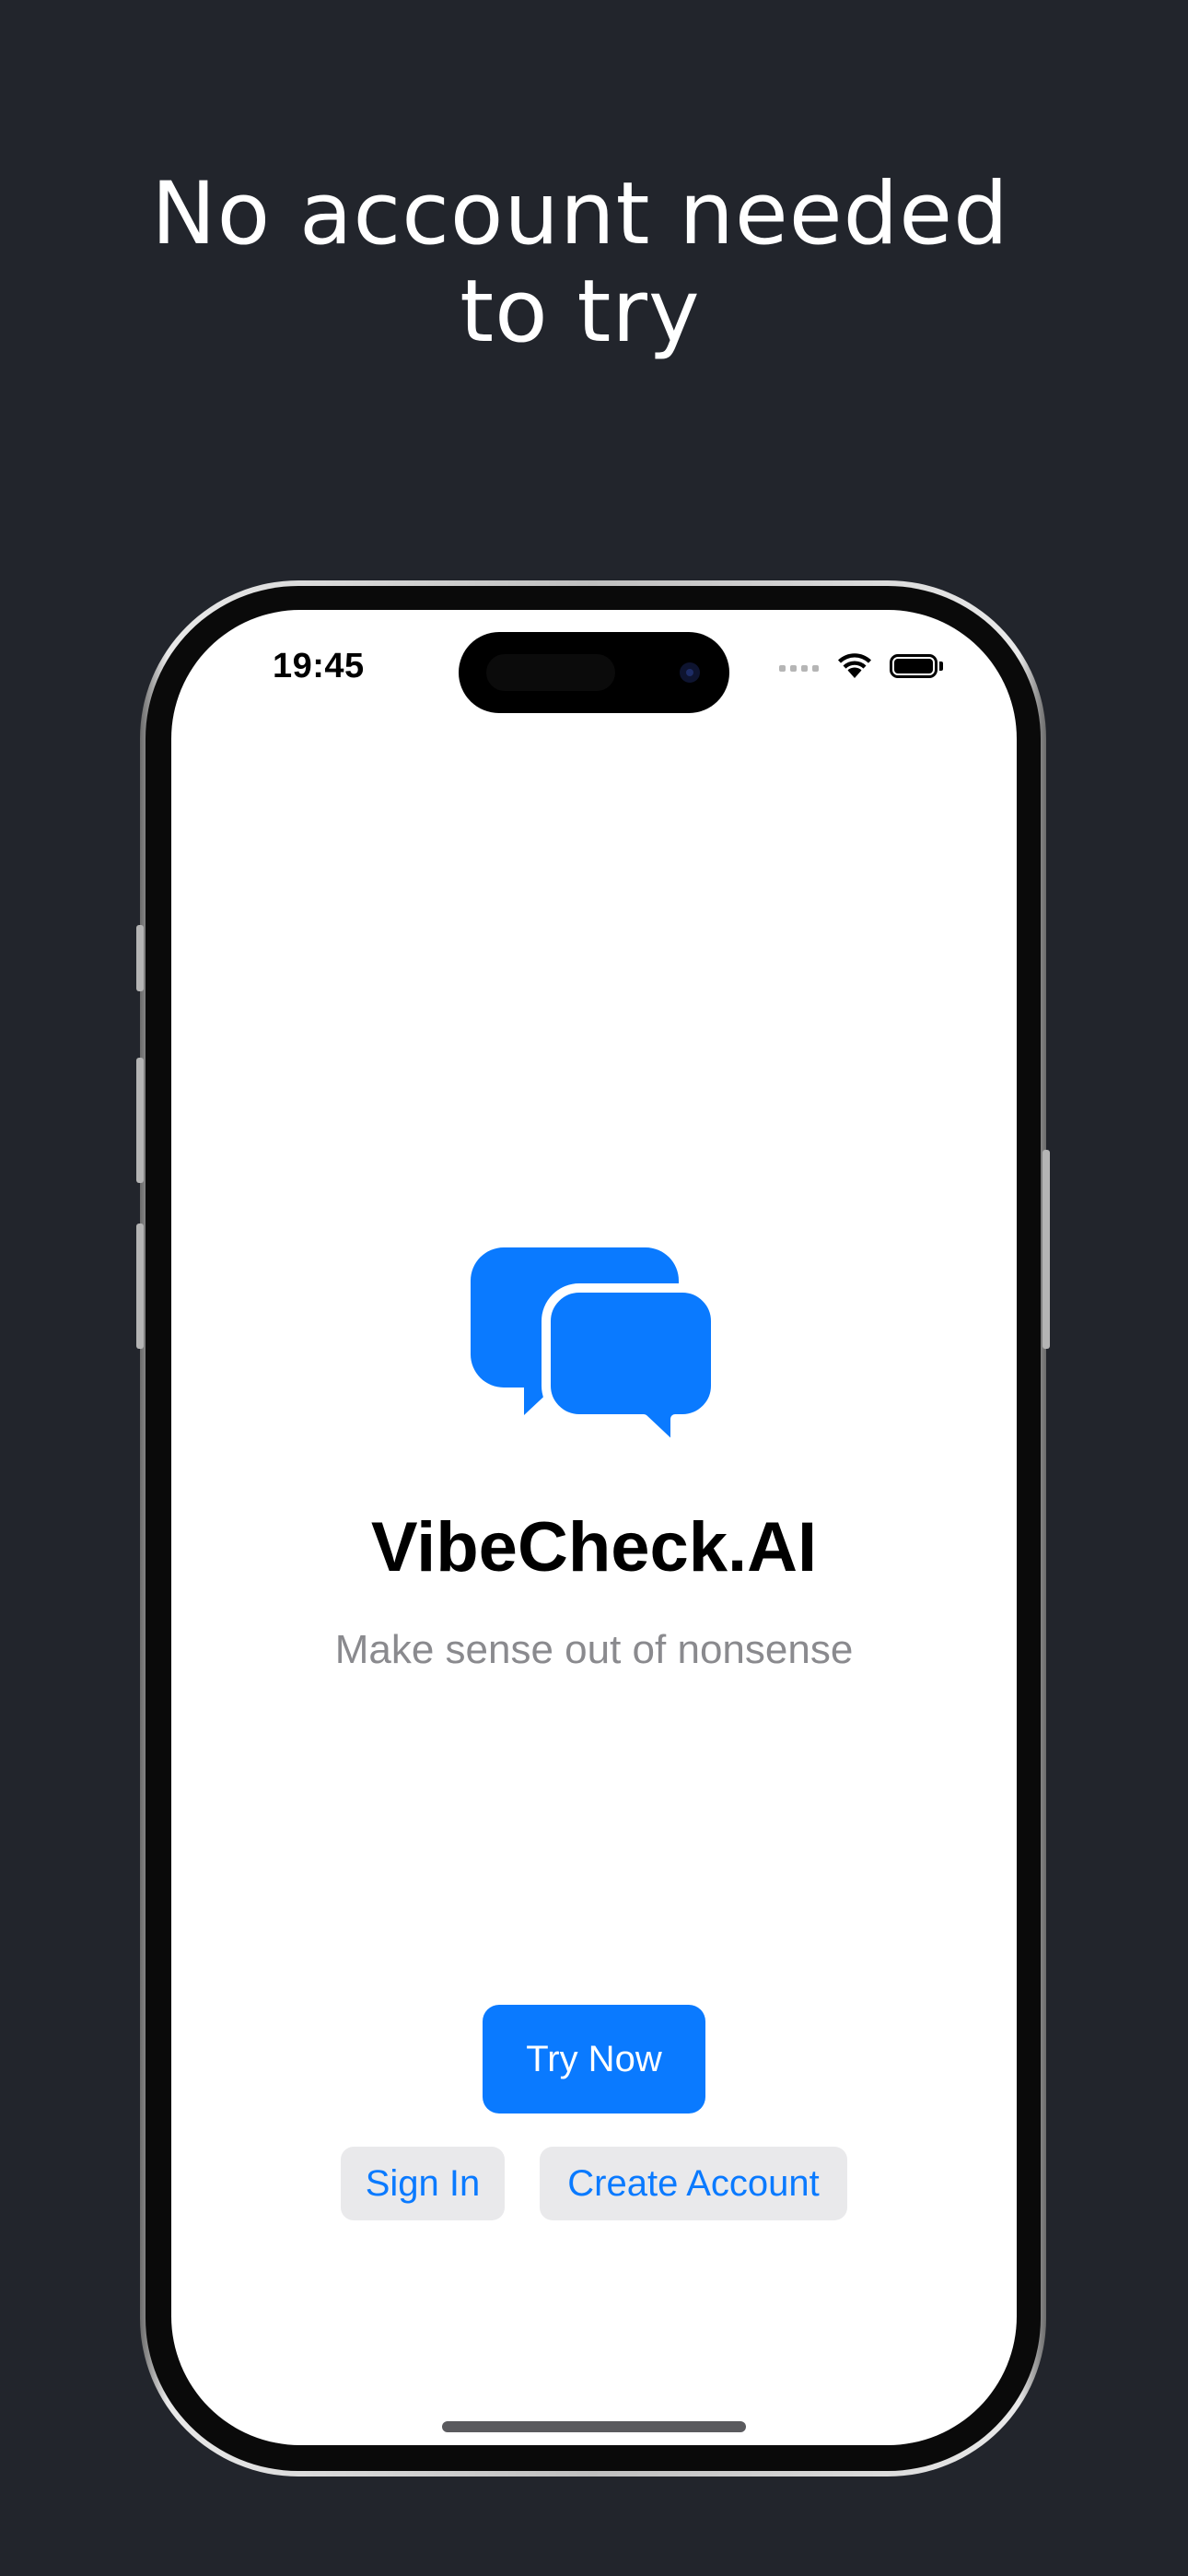 This screenshot has height=2576, width=1188. I want to click on status-time: 19:45, so click(319, 666).